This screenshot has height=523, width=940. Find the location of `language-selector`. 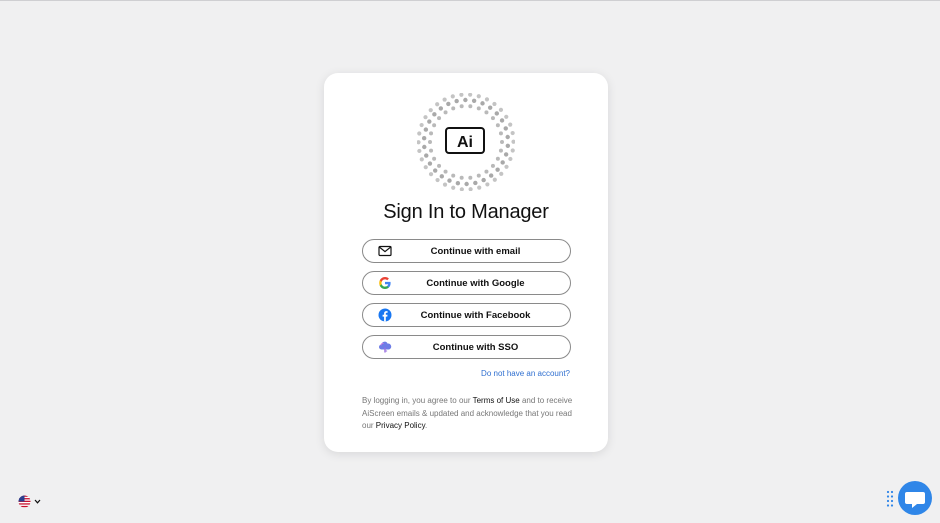

language-selector is located at coordinates (29, 501).